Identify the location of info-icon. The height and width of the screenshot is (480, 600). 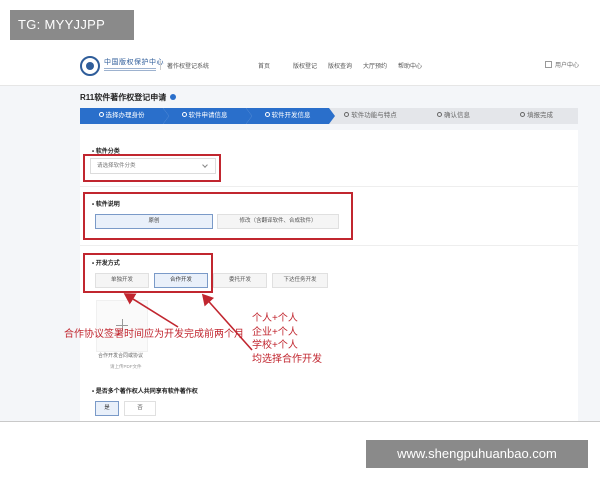
(173, 97).